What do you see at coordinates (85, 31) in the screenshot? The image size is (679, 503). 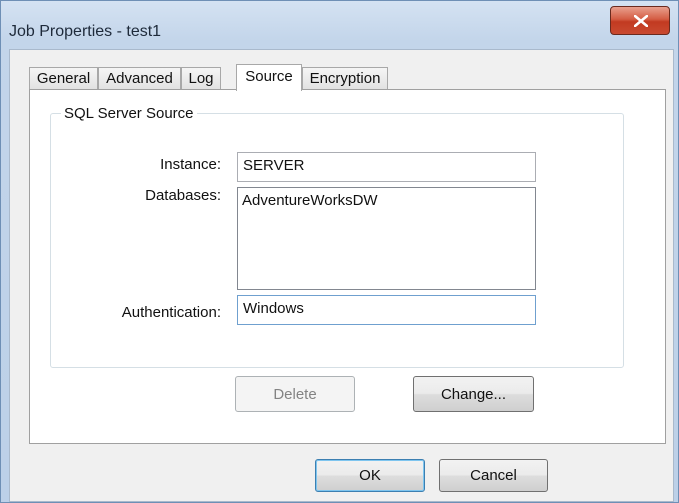 I see `window-title: Job Properties - test1` at bounding box center [85, 31].